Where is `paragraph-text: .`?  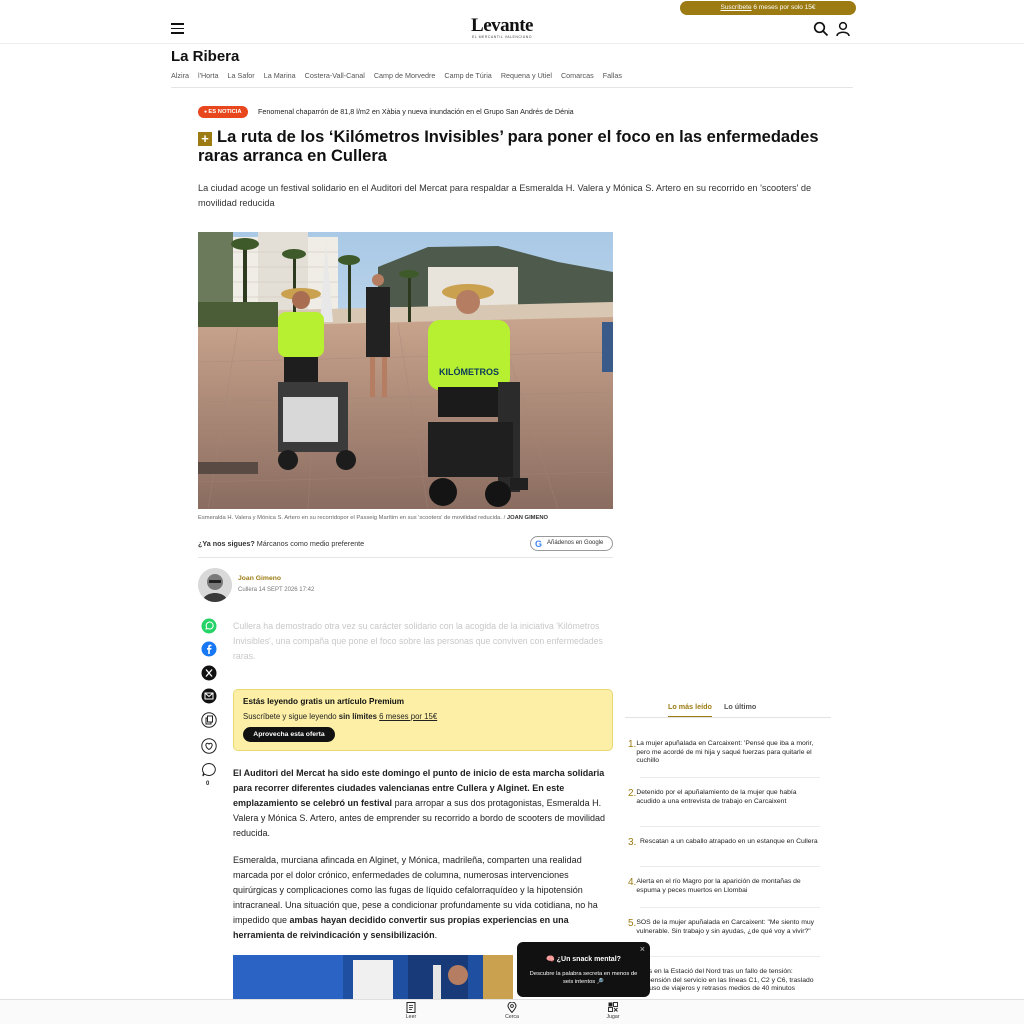
paragraph-text: . is located at coordinates (436, 935).